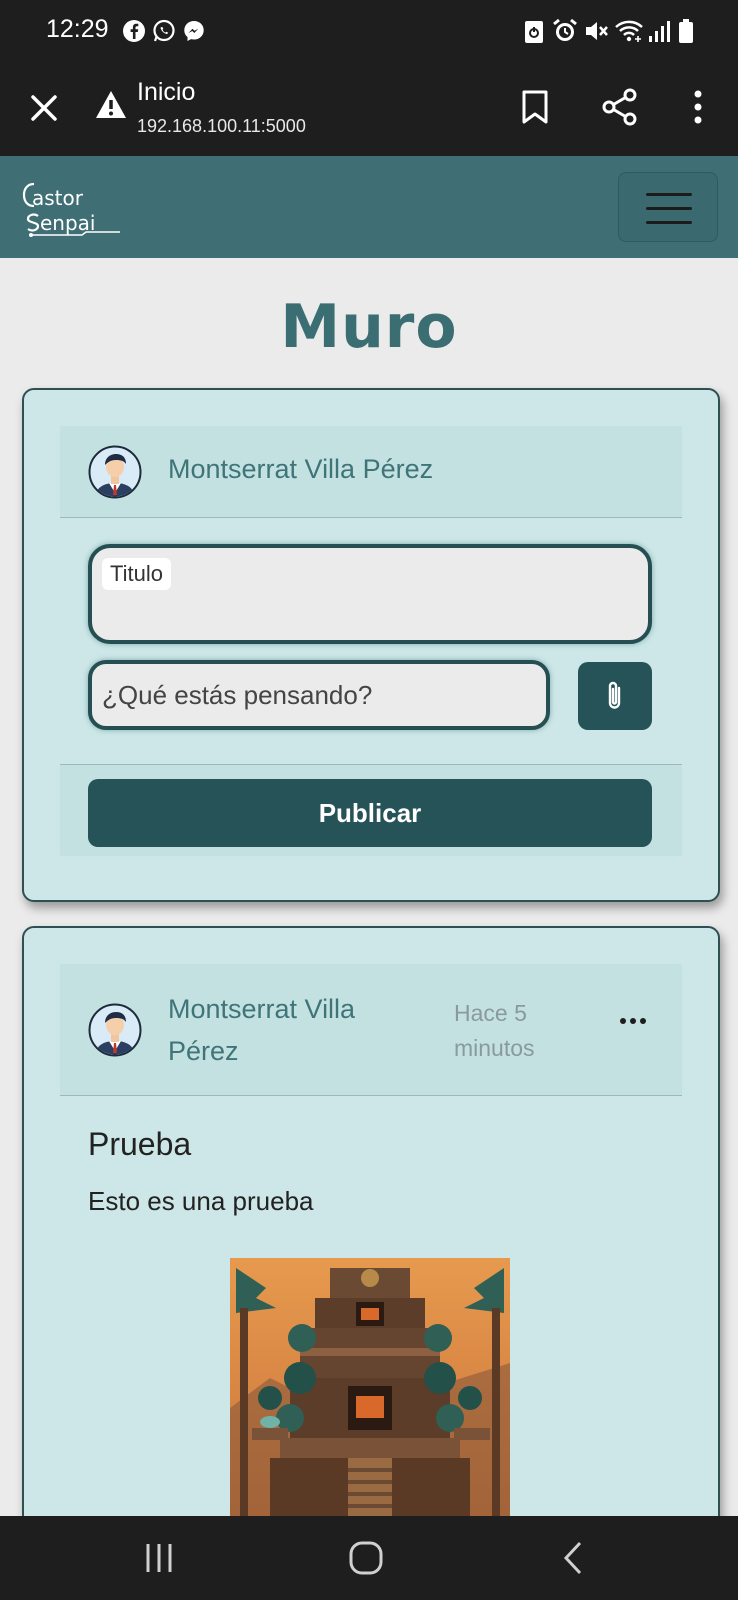 The height and width of the screenshot is (1600, 738). Describe the element at coordinates (201, 1201) in the screenshot. I see `post-body-text: Esto es una prueba` at that location.